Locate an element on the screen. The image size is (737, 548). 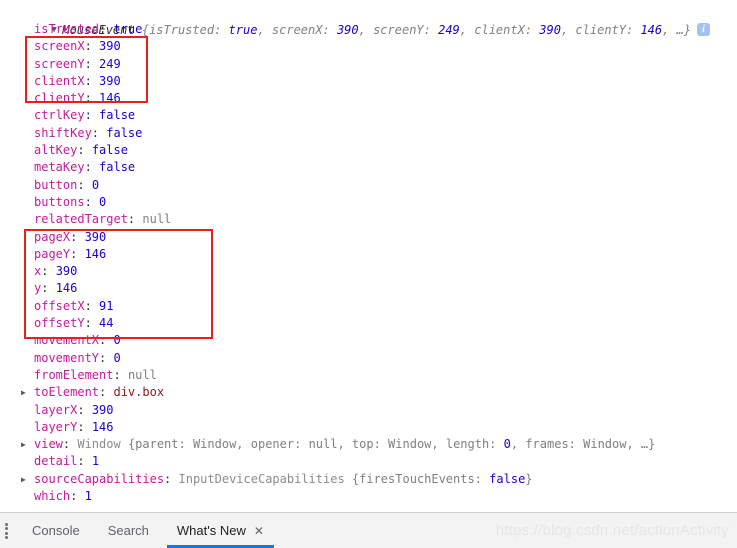
property-value-token: 0 is located at coordinates (507, 444).